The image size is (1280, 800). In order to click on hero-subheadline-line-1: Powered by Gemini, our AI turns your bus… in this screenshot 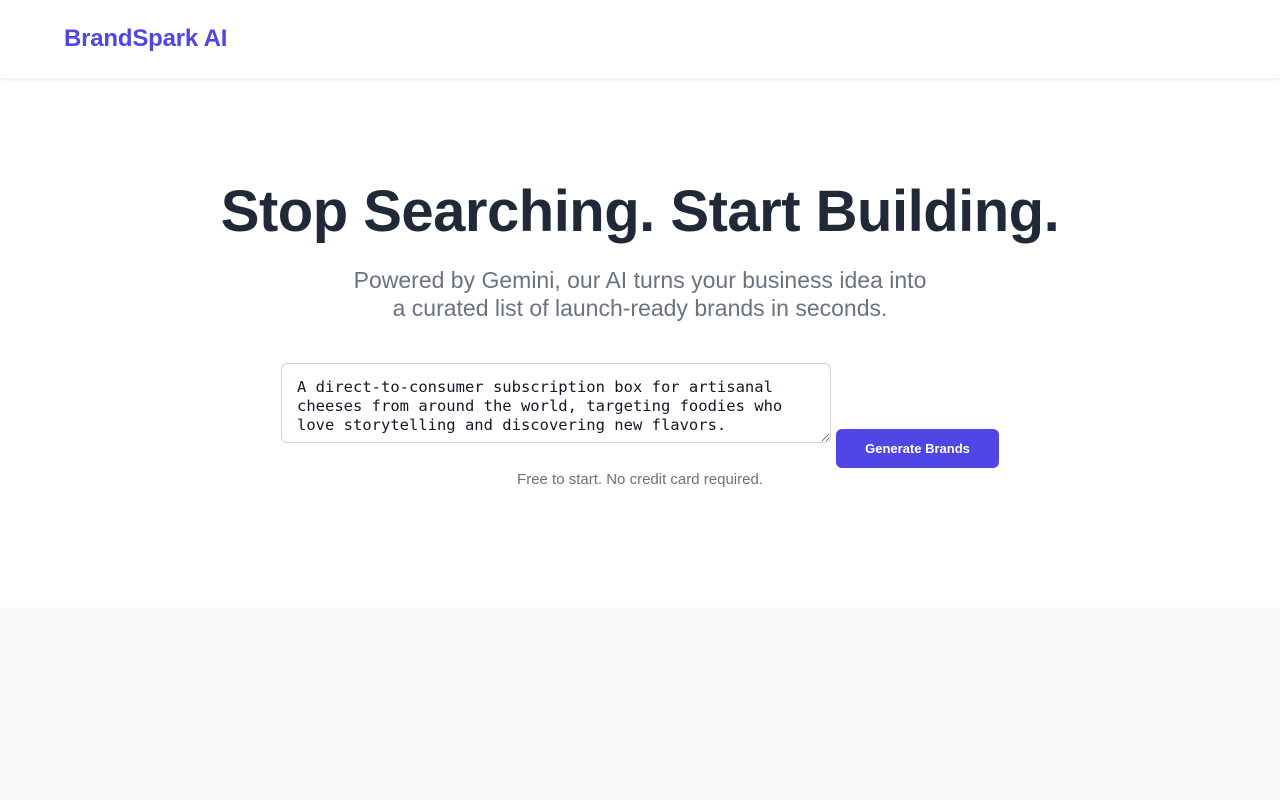, I will do `click(640, 280)`.